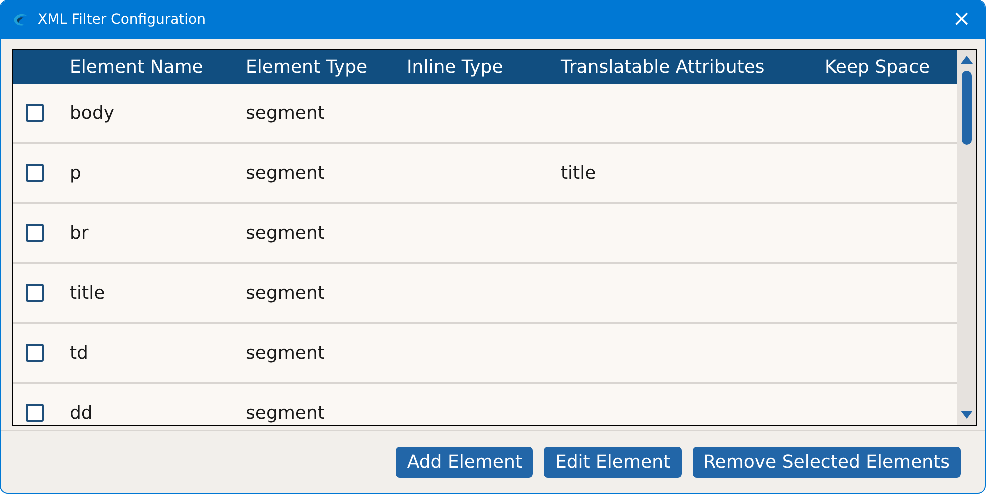 The height and width of the screenshot is (494, 986). I want to click on window-title: XML Filter Configuration, so click(122, 20).